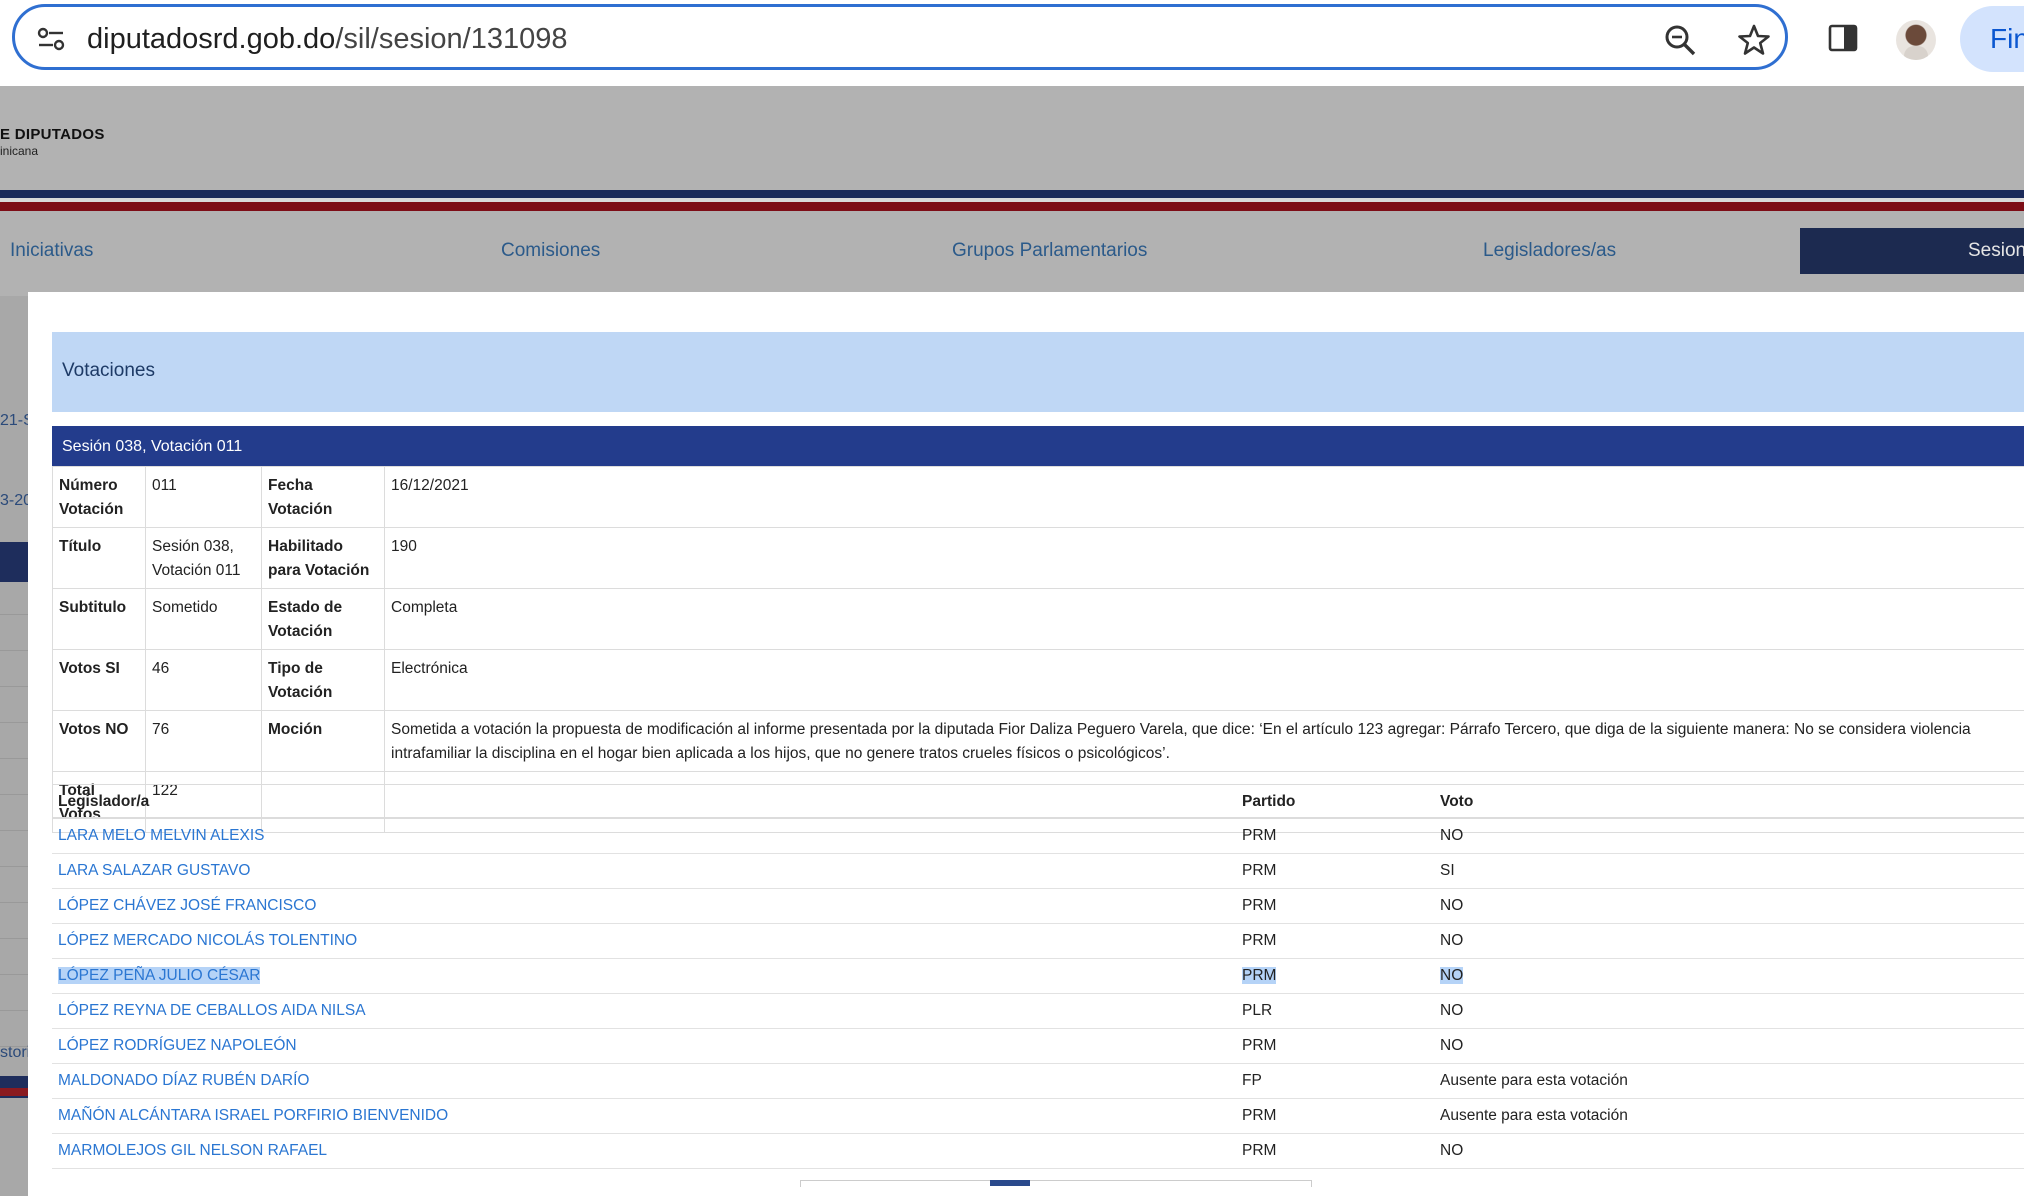  What do you see at coordinates (204, 680) in the screenshot?
I see `detail-value: 46` at bounding box center [204, 680].